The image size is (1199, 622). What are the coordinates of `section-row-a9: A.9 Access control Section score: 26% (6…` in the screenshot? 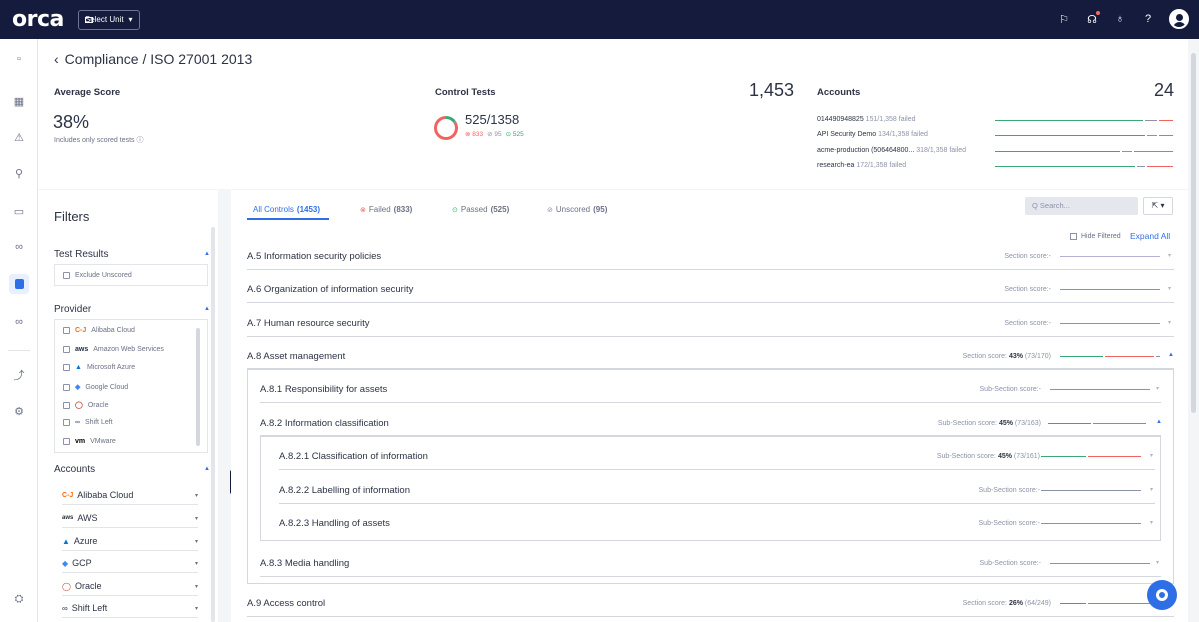 It's located at (710, 607).